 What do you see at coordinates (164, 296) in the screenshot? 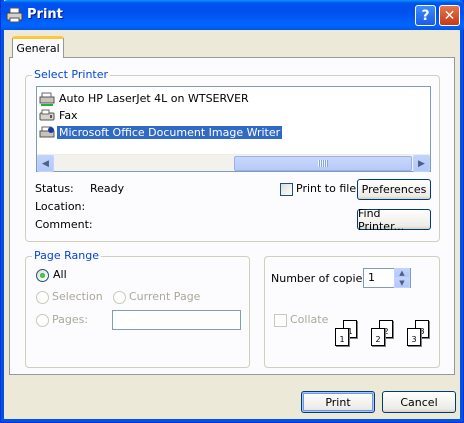
I see `current-page-label: Current Page` at bounding box center [164, 296].